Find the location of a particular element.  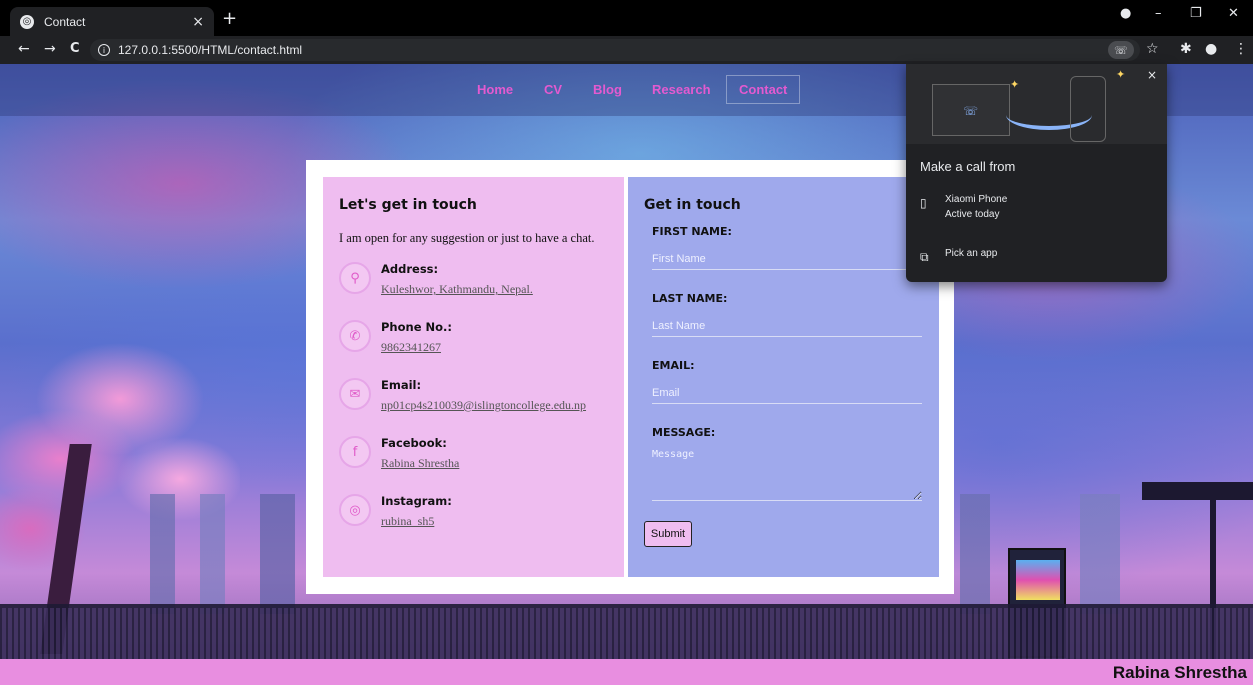

address-link: Kuleshwor, Kathmandu, Nepal. is located at coordinates (494, 289).